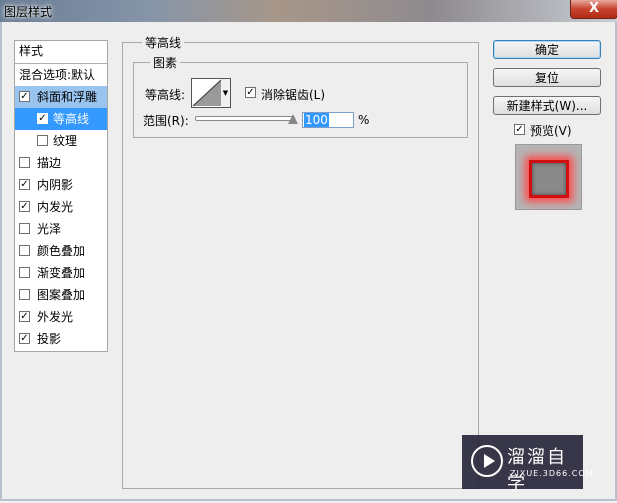 The image size is (617, 503). What do you see at coordinates (527, 464) in the screenshot?
I see `watermark-logo: 溜溜自学 ZIXUE.3D66.COM` at bounding box center [527, 464].